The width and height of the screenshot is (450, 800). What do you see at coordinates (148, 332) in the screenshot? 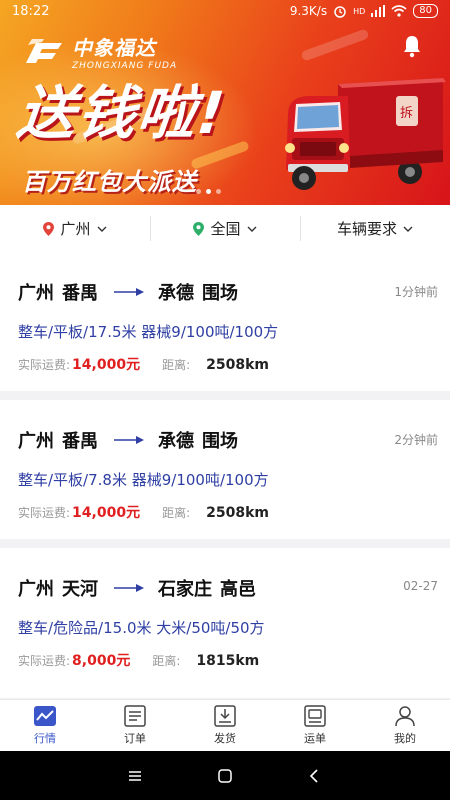
I see `cargo-spec: 整车/平板/17.5米 器械9/100吨/100方` at bounding box center [148, 332].